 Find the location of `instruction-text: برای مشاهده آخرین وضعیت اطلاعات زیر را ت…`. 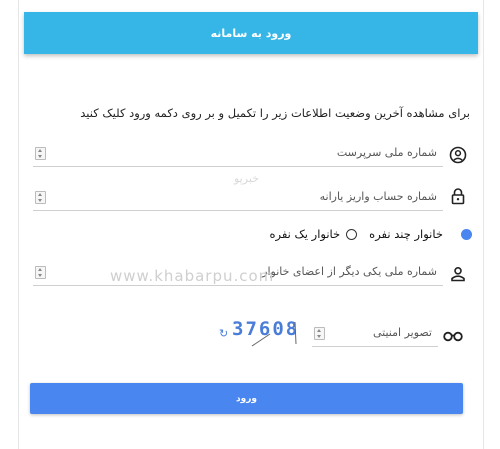

instruction-text: برای مشاهده آخرین وضعیت اطلاعات زیر را ت… is located at coordinates (275, 113).